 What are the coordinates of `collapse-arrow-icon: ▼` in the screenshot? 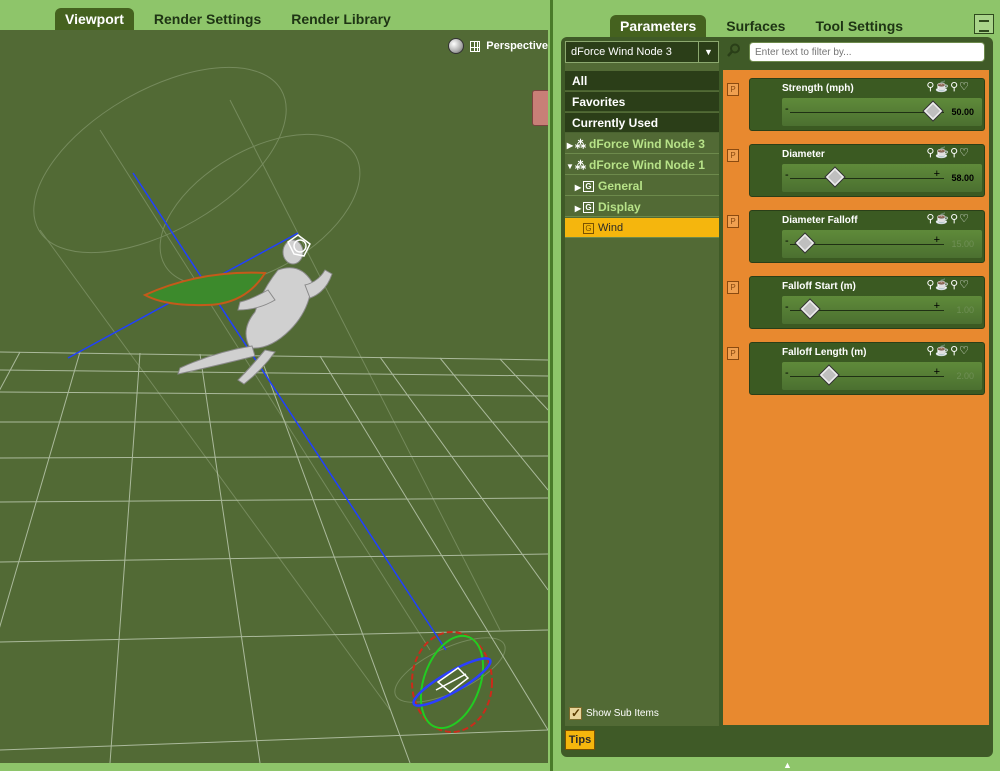 It's located at (570, 167).